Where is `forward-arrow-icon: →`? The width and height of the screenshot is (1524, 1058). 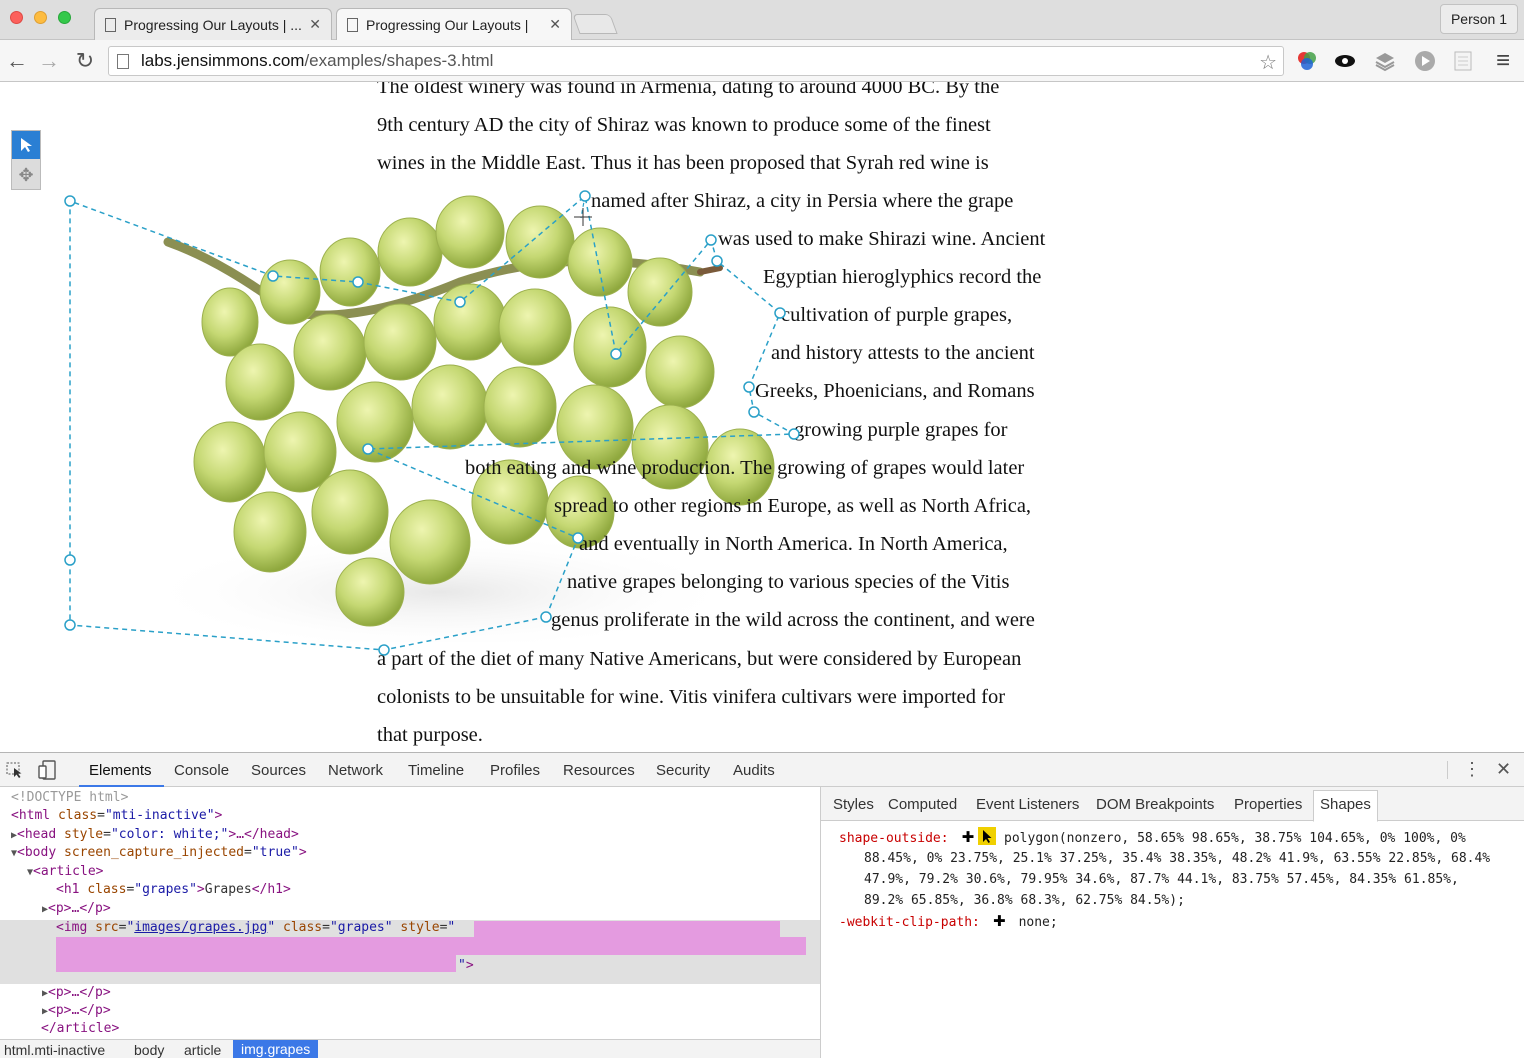
forward-arrow-icon: → is located at coordinates (49, 61).